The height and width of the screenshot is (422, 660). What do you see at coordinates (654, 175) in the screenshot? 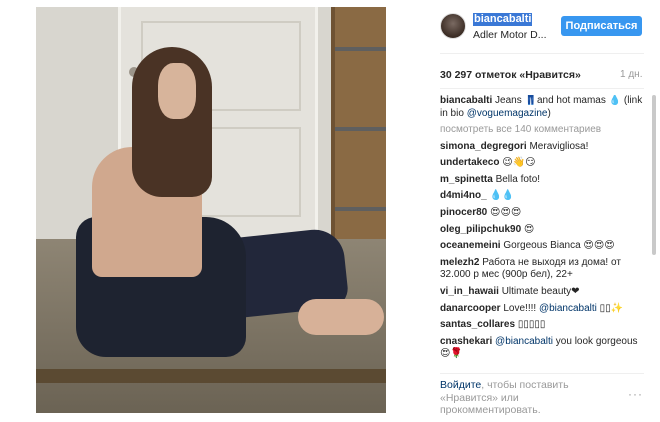
I see `comments-scrollbar` at bounding box center [654, 175].